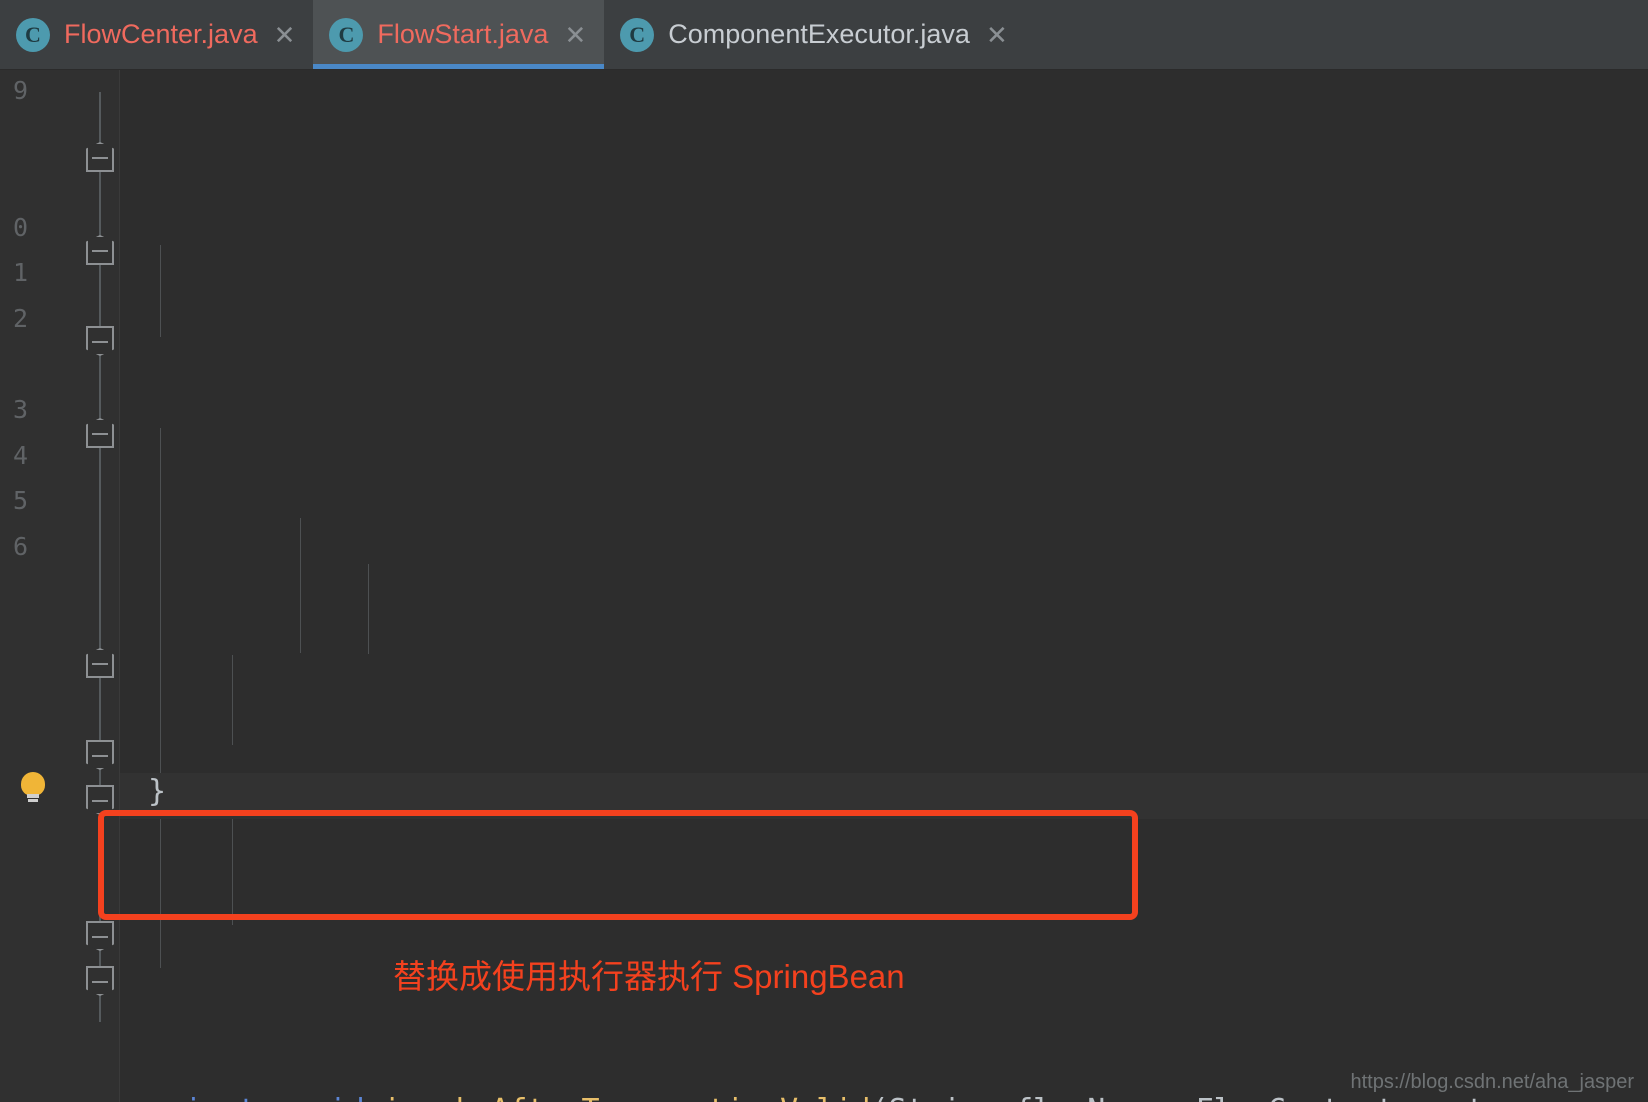  I want to click on annotation-text: 替换成使用执行器执行 SpringBean, so click(649, 976).